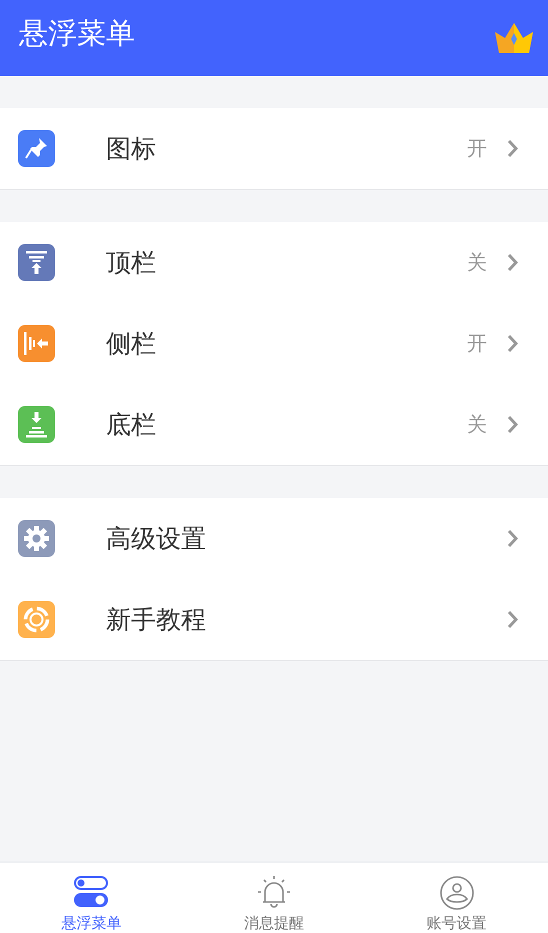 This screenshot has width=548, height=933. What do you see at coordinates (274, 343) in the screenshot?
I see `menu-item: 侧栏 开` at bounding box center [274, 343].